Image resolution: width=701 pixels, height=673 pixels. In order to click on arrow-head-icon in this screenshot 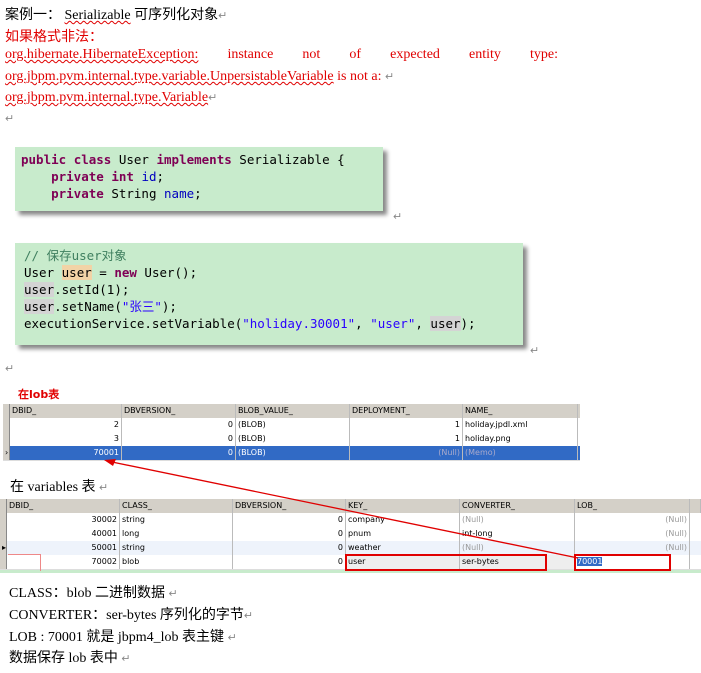, I will do `click(110, 462)`.